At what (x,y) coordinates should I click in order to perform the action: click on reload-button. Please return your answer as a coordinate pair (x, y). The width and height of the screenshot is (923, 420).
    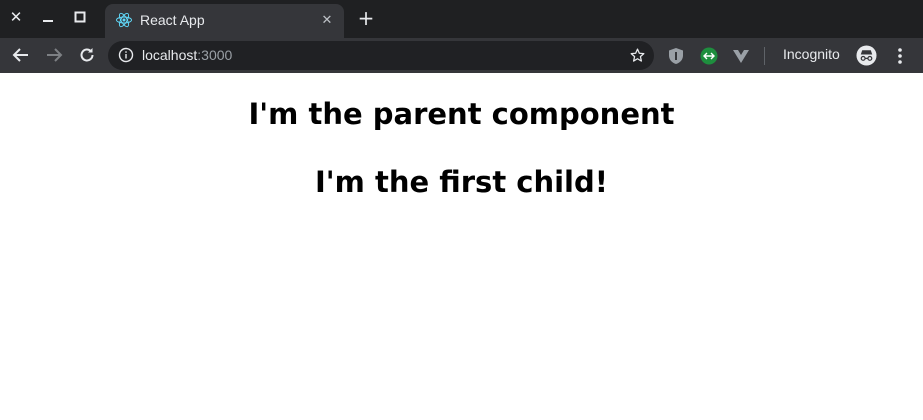
    Looking at the image, I should click on (87, 55).